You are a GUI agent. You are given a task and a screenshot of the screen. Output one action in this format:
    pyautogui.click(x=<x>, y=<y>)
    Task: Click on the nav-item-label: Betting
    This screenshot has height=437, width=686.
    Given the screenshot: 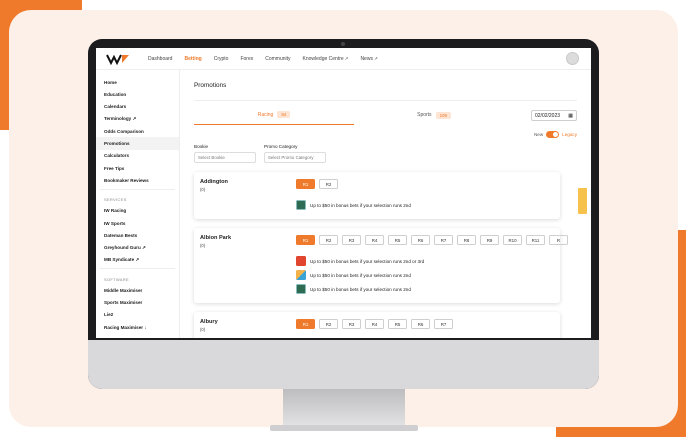 What is the action you would take?
    pyautogui.click(x=193, y=58)
    